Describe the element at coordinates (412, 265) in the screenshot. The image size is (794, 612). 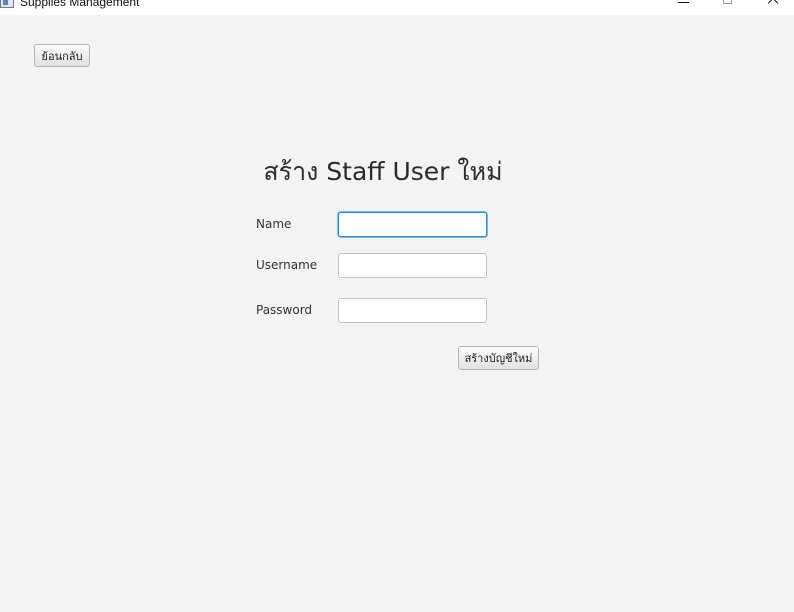
I see `username-field` at that location.